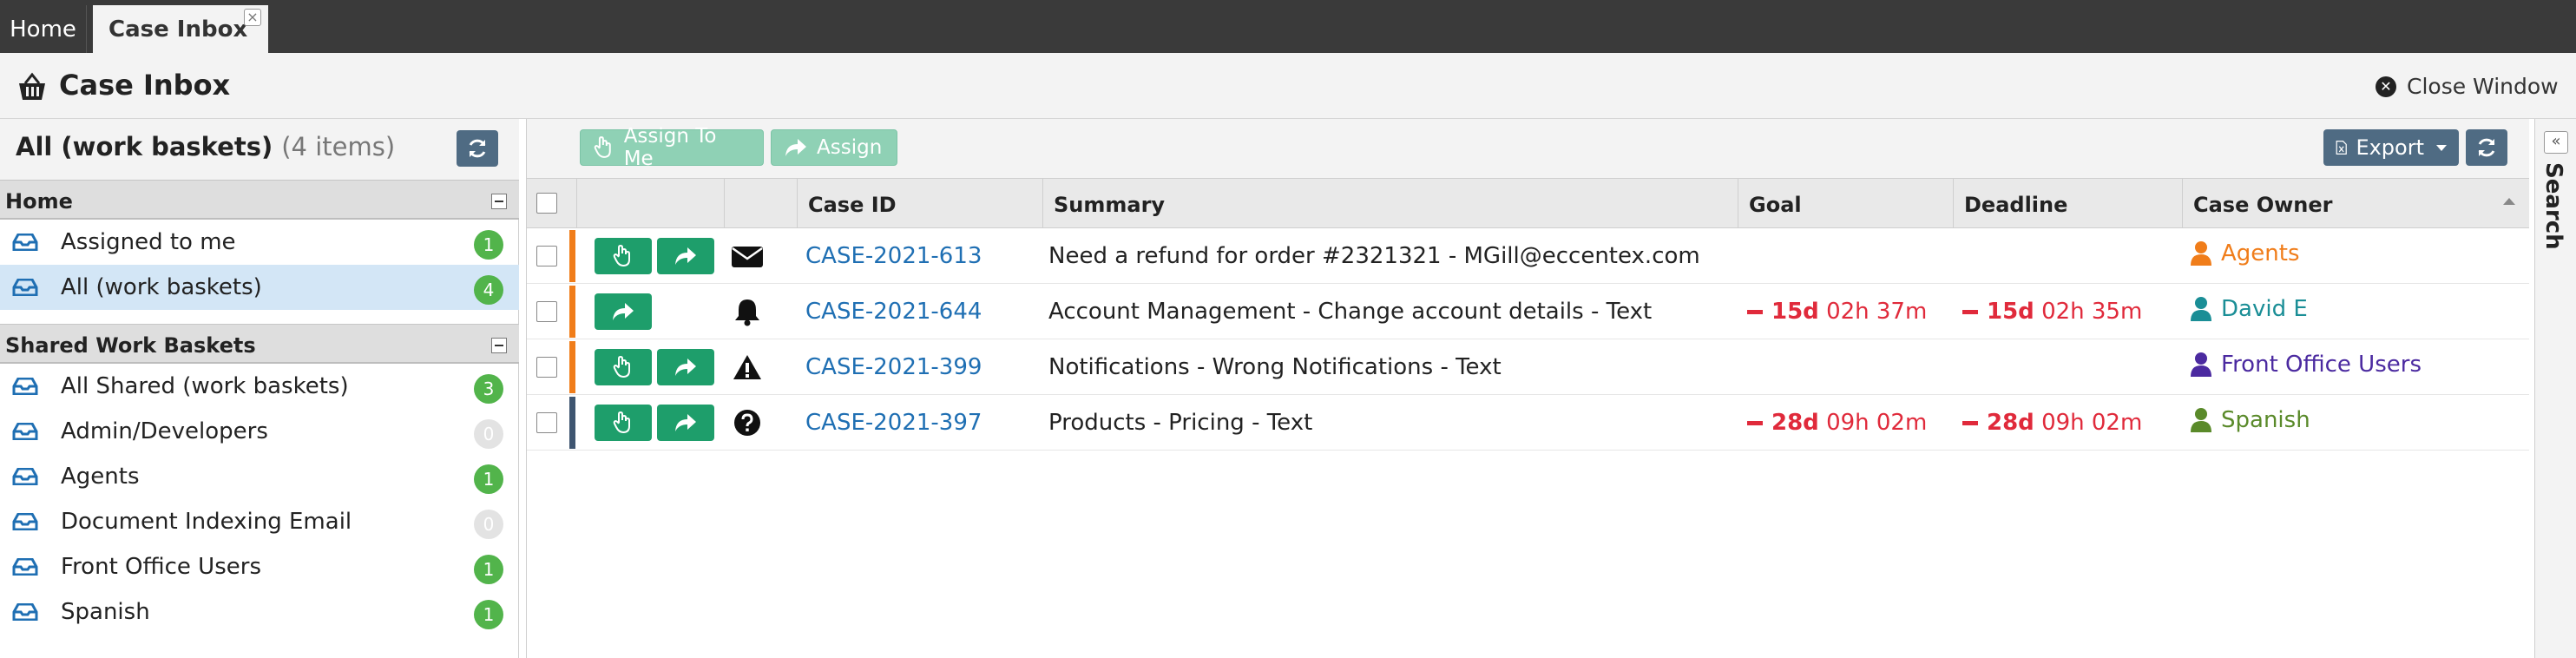 This screenshot has height=658, width=2576. What do you see at coordinates (161, 567) in the screenshot?
I see `sidebar-item-label: Front Office Users` at bounding box center [161, 567].